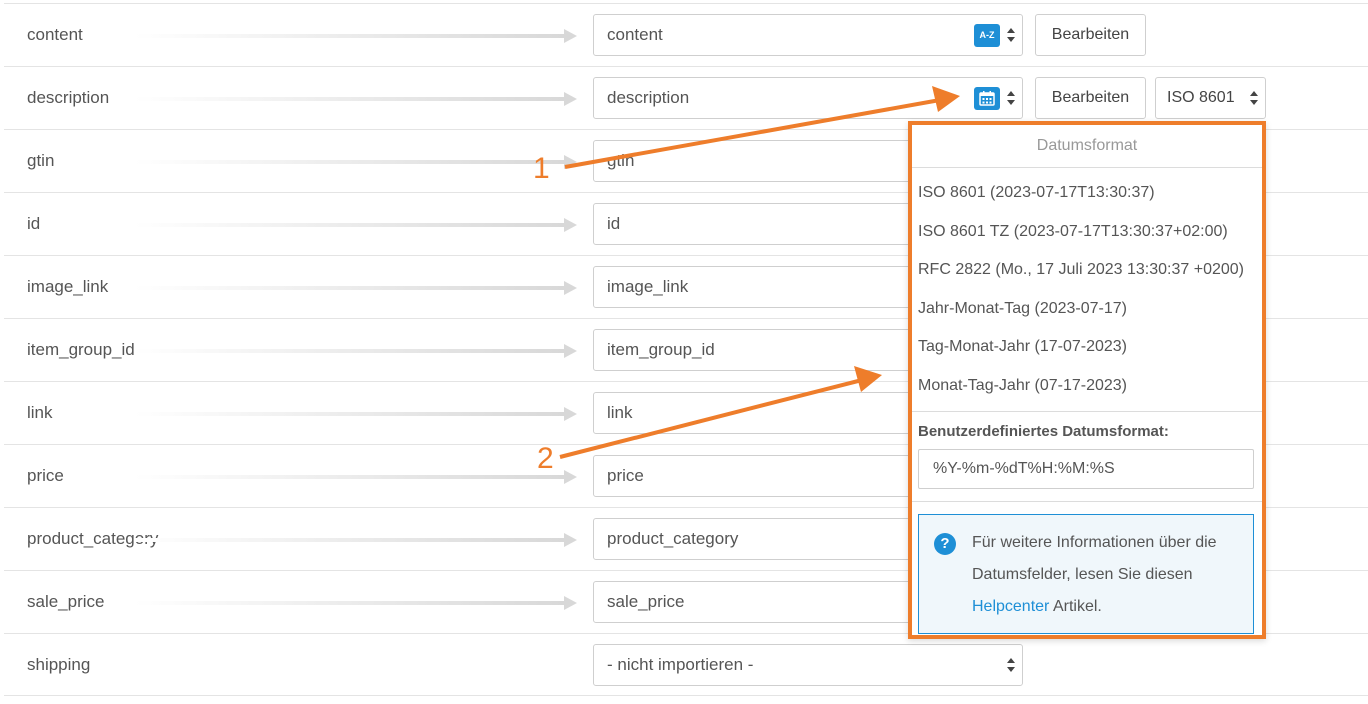  I want to click on date-format-option: Tag-Monat-Jahr (17-07-2023), so click(1087, 347).